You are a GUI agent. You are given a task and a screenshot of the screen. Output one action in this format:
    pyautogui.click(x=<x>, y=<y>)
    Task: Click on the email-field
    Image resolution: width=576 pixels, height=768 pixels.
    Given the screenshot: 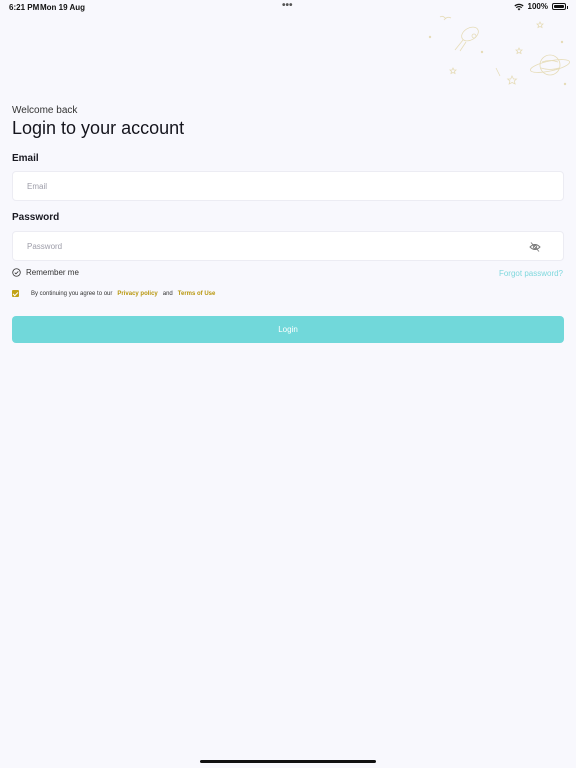 What is the action you would take?
    pyautogui.click(x=288, y=186)
    